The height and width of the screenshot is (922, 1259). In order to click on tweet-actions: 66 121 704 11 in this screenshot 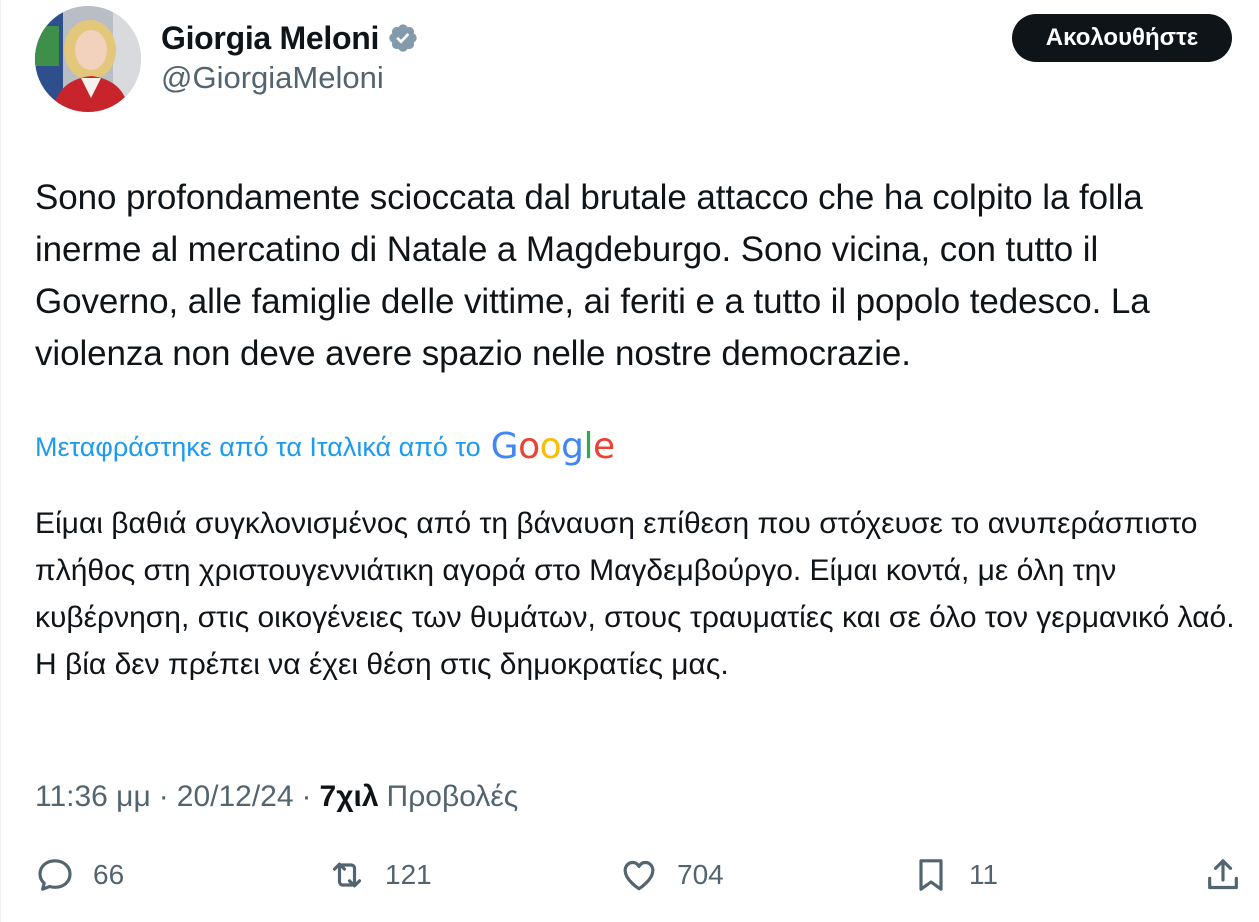, I will do `click(630, 875)`.